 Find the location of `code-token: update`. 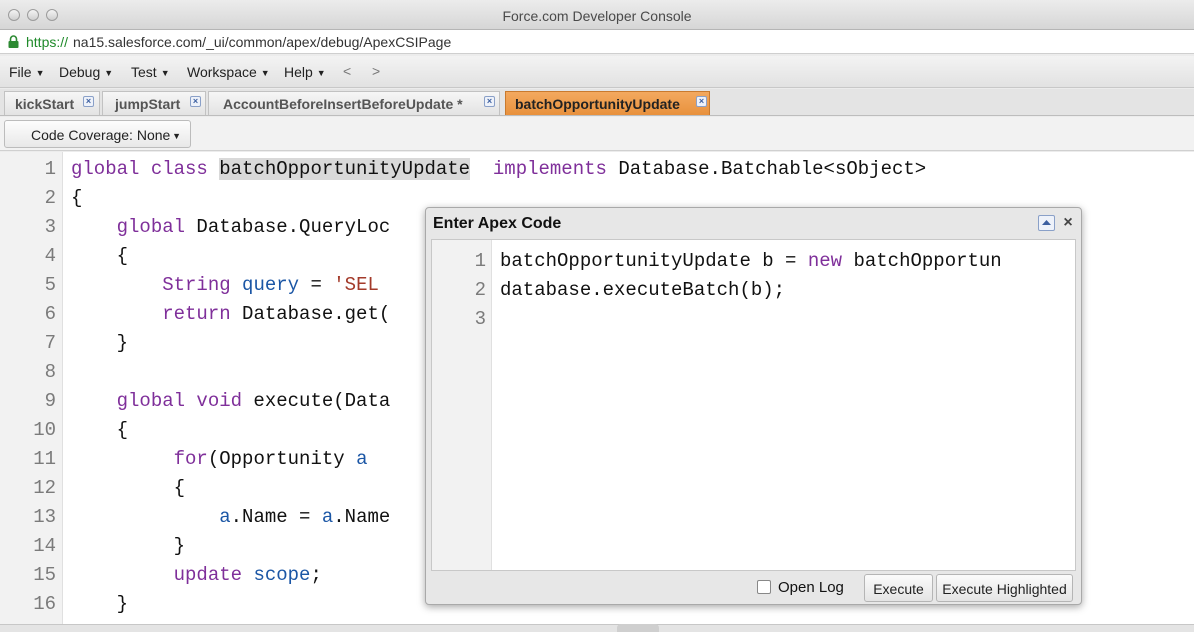

code-token: update is located at coordinates (208, 575).